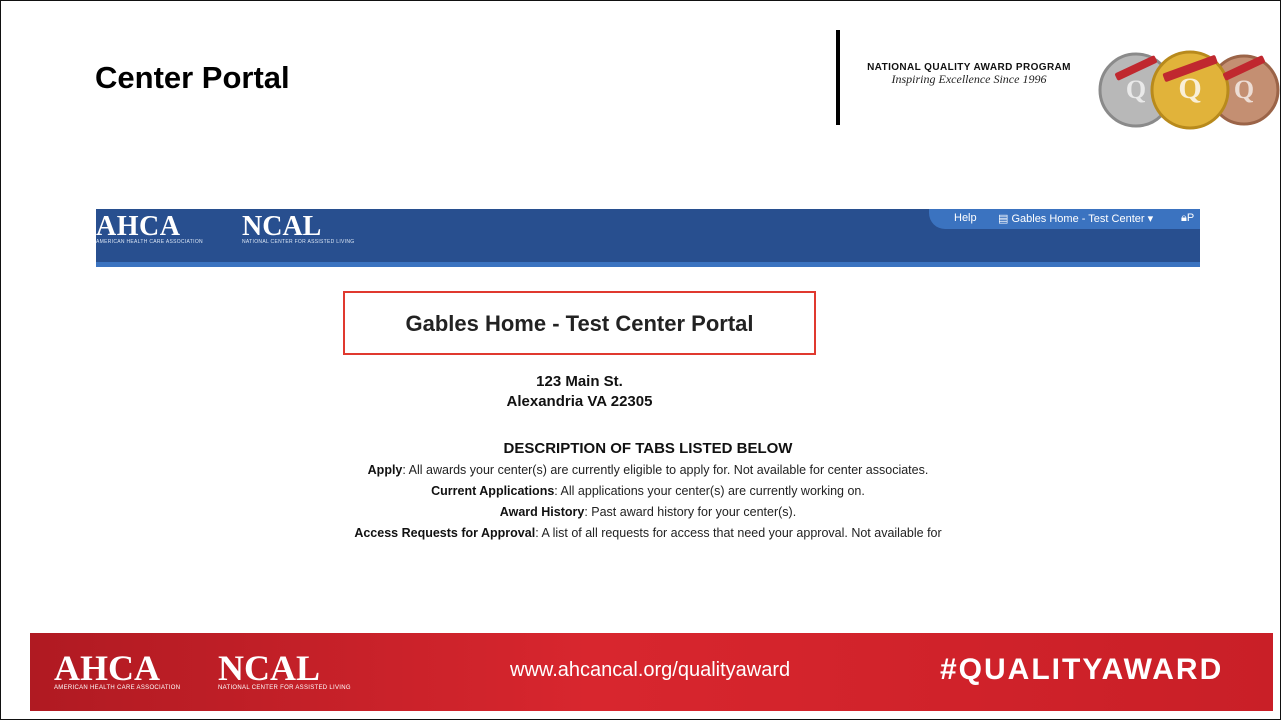 This screenshot has height=722, width=1283. I want to click on ahca-logo-subtitle: AMERICAN HEALTH CARE ASSOCIATION, so click(149, 242).